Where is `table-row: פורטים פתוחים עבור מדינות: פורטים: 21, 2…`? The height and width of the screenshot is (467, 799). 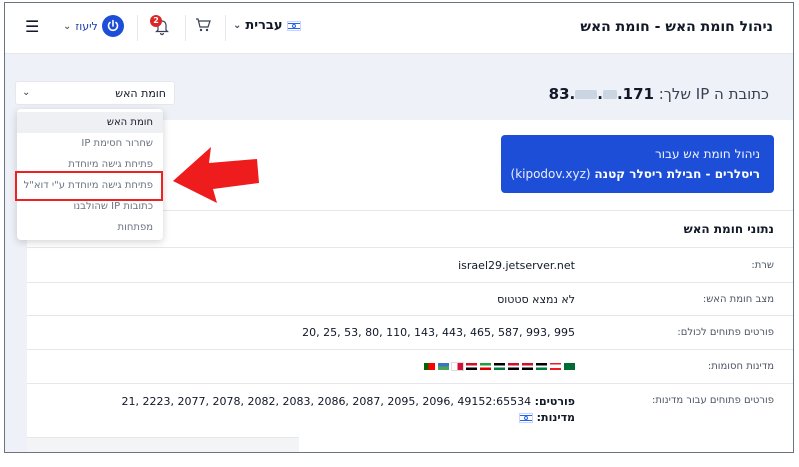
table-row: פורטים פתוחים עבור מדינות: פורטים: 21, 2… is located at coordinates (410, 413).